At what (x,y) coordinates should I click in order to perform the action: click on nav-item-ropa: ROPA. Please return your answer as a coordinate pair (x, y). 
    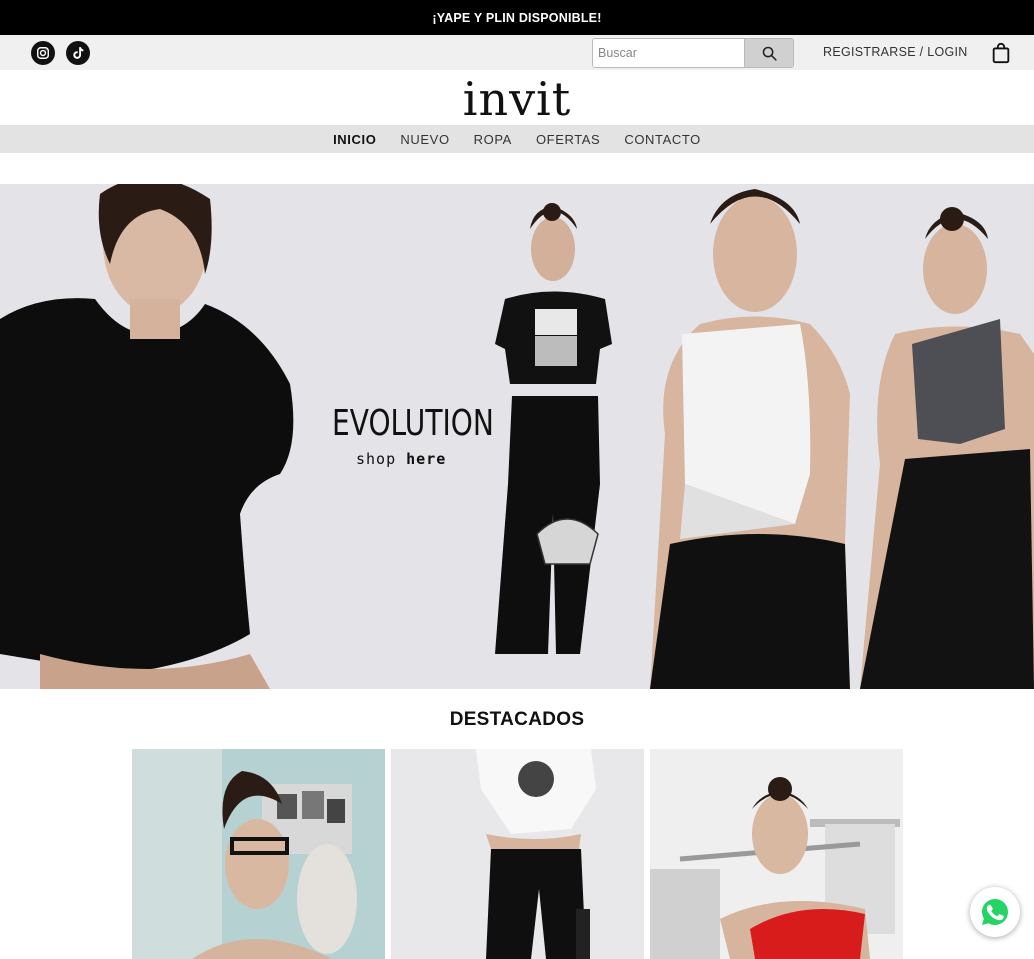
    Looking at the image, I should click on (493, 139).